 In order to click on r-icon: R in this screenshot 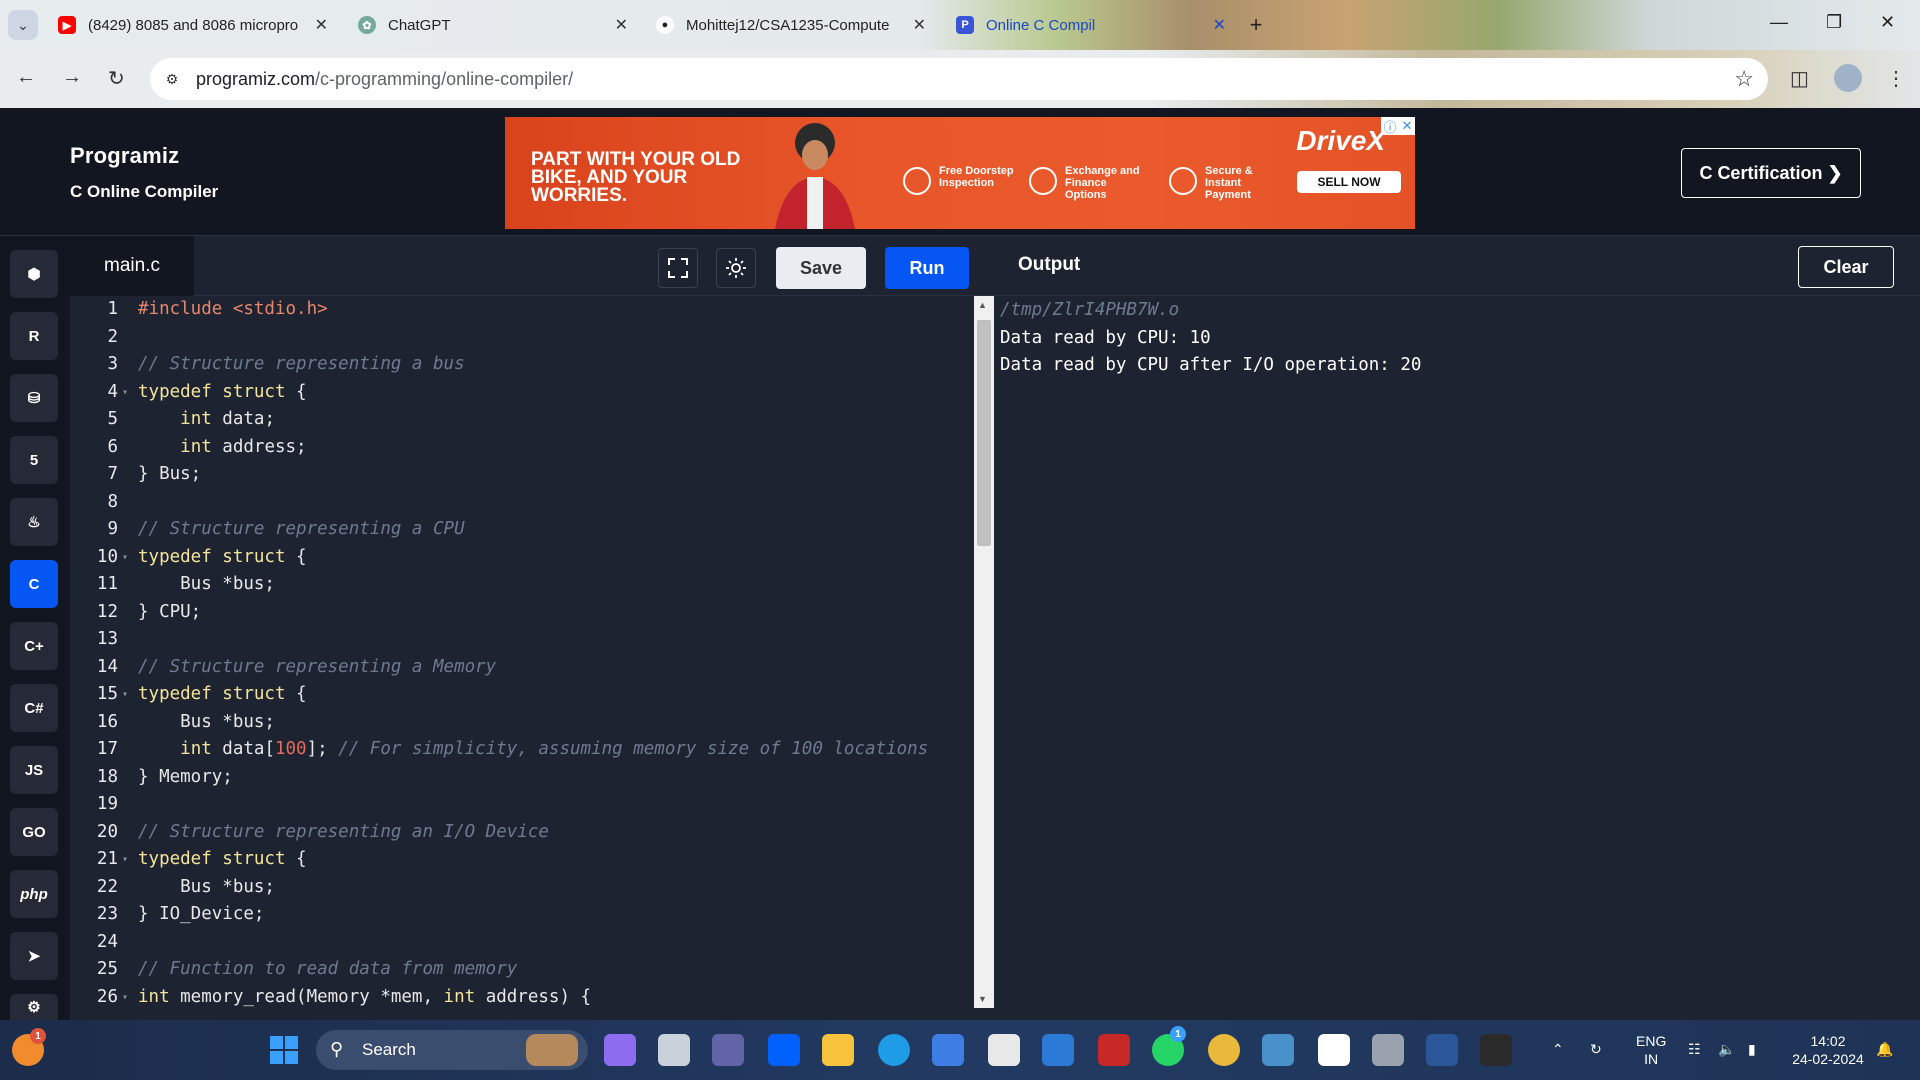, I will do `click(34, 336)`.